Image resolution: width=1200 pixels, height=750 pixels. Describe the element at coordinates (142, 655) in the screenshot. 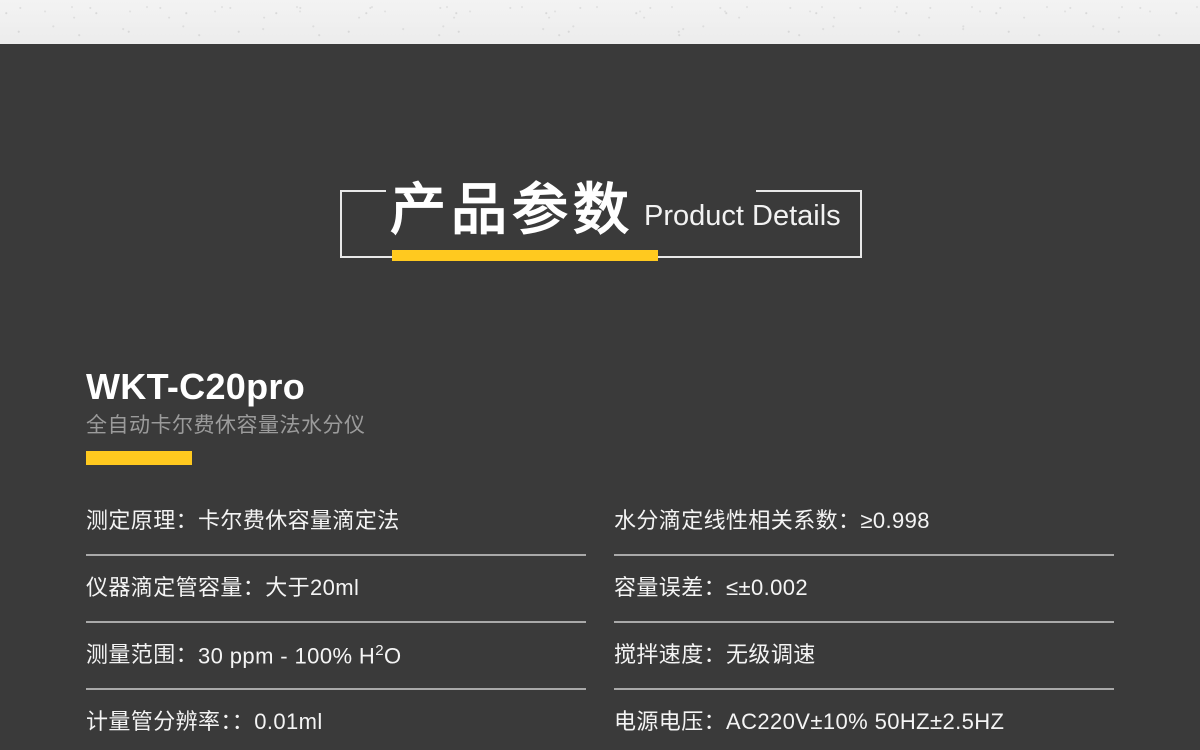

I see `spec-row-label: 测量范围：` at that location.